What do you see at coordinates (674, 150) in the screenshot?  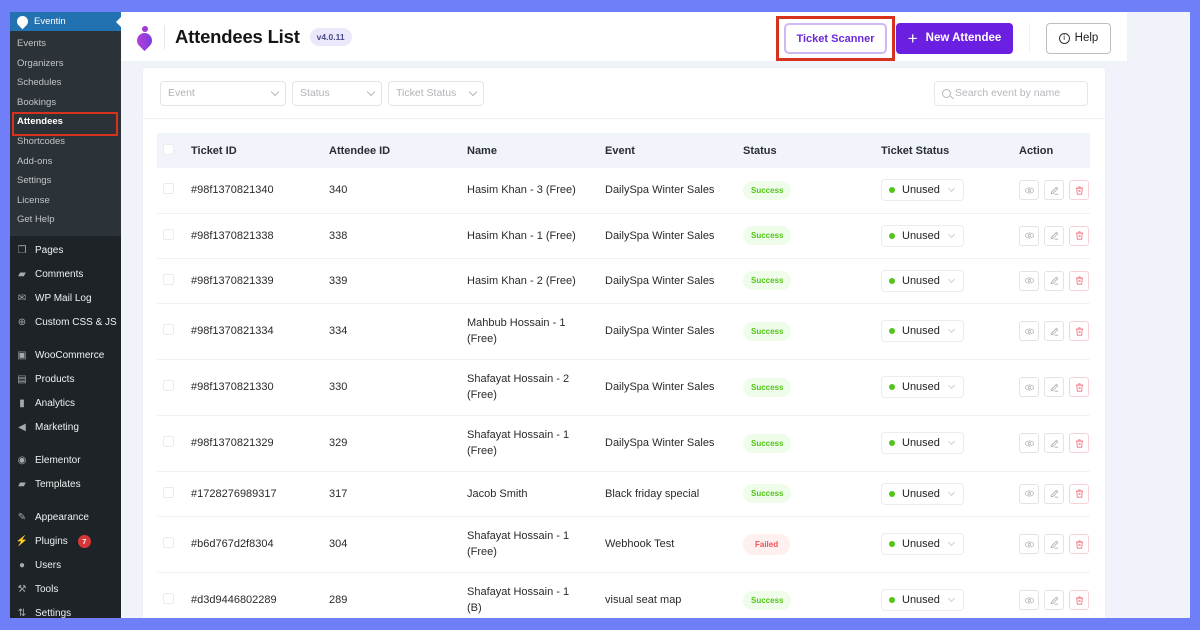 I see `column-header-event: Event` at bounding box center [674, 150].